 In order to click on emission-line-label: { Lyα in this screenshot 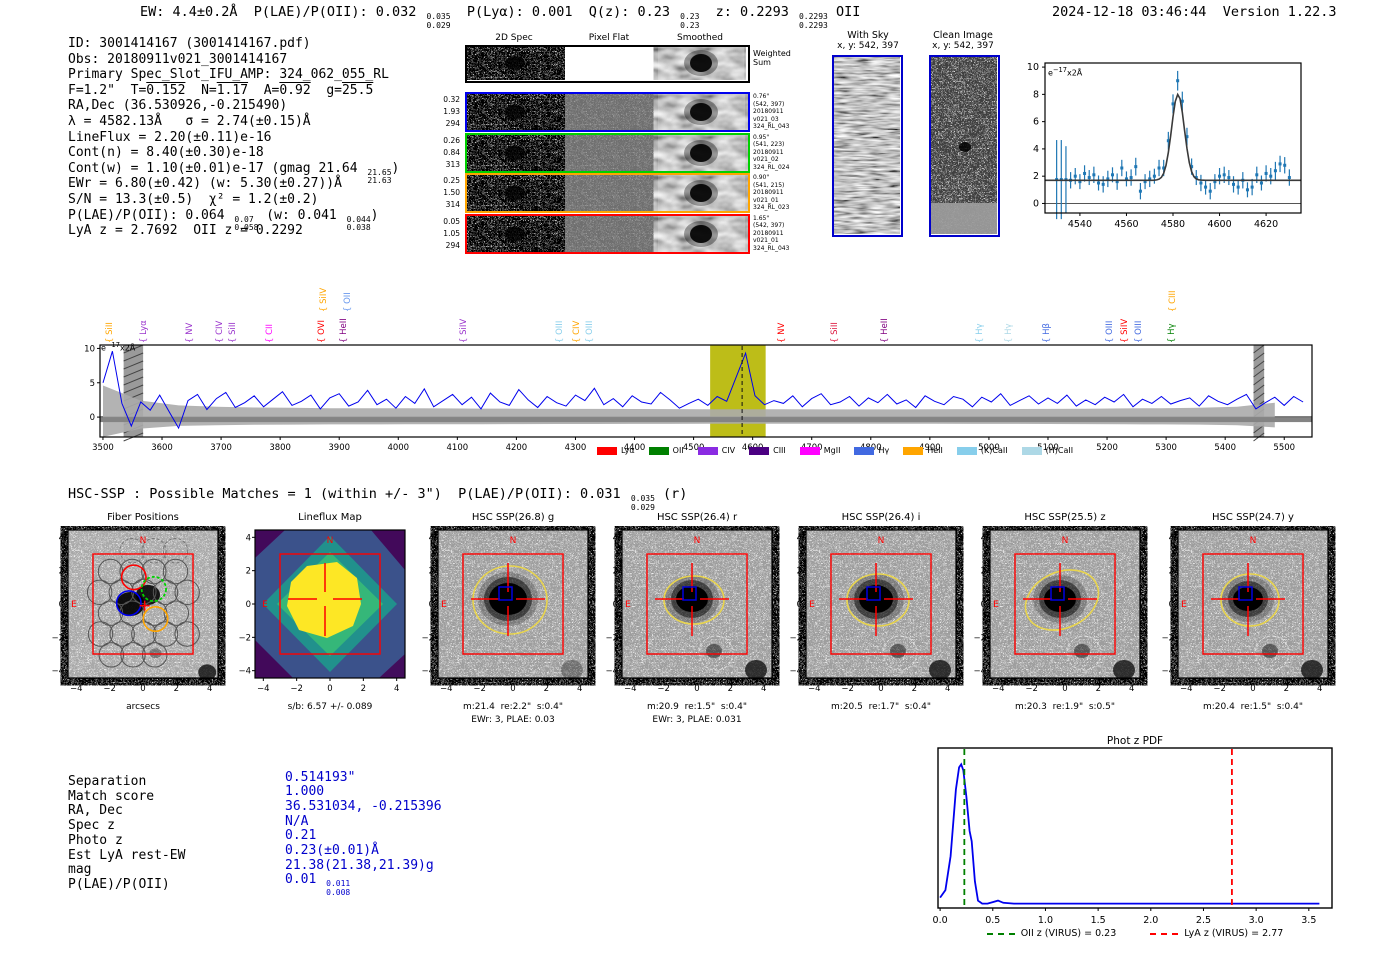, I will do `click(143, 331)`.